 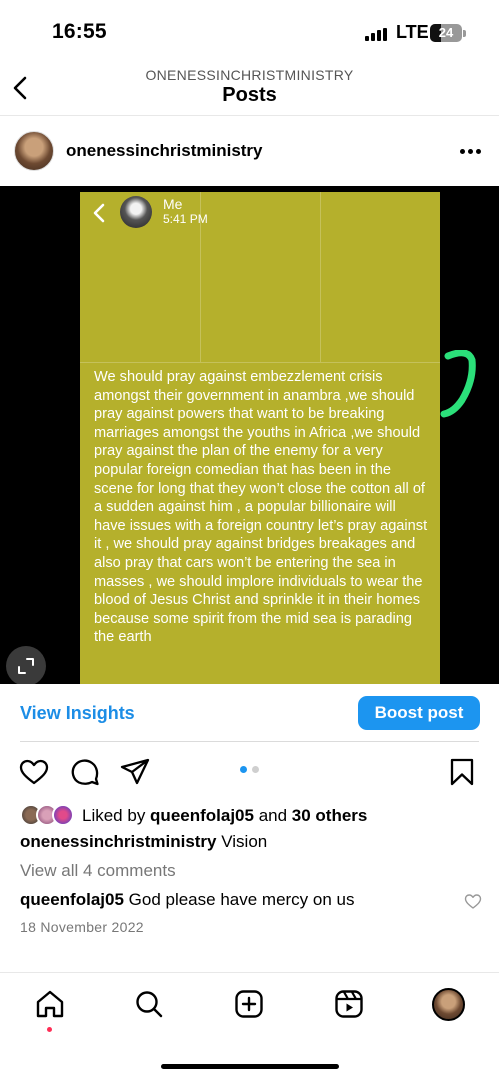 I want to click on home-indicator, so click(x=250, y=1066).